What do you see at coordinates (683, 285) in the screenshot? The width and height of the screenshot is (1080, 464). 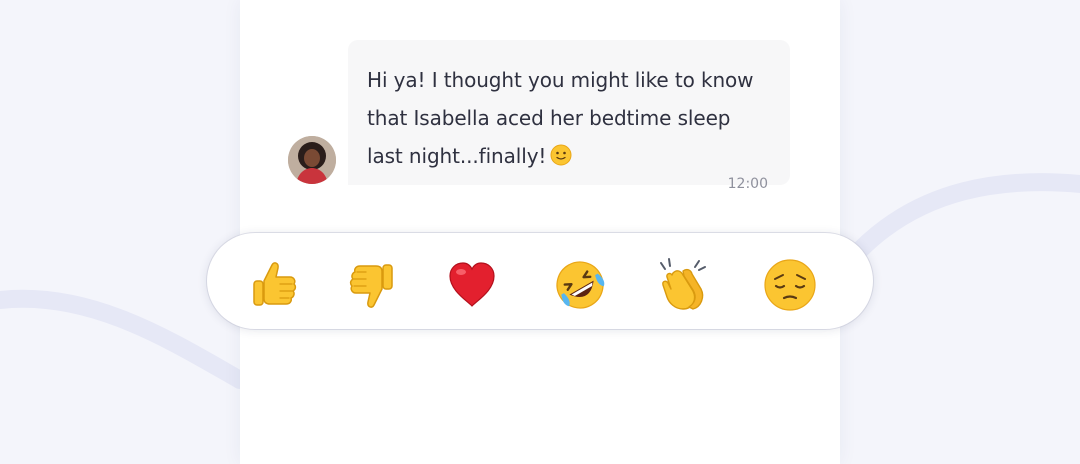 I see `clapping-hands-icon` at bounding box center [683, 285].